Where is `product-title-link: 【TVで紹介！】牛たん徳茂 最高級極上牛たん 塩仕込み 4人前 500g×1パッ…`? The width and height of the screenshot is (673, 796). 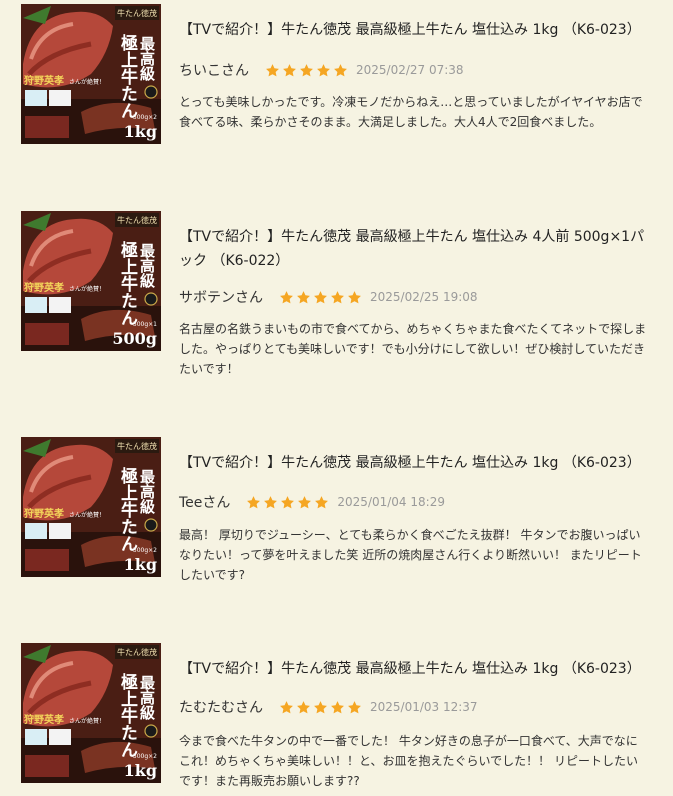 product-title-link: 【TVで紹介！】牛たん徳茂 最高級極上牛たん 塩仕込み 4人前 500g×1パッ… is located at coordinates (414, 249).